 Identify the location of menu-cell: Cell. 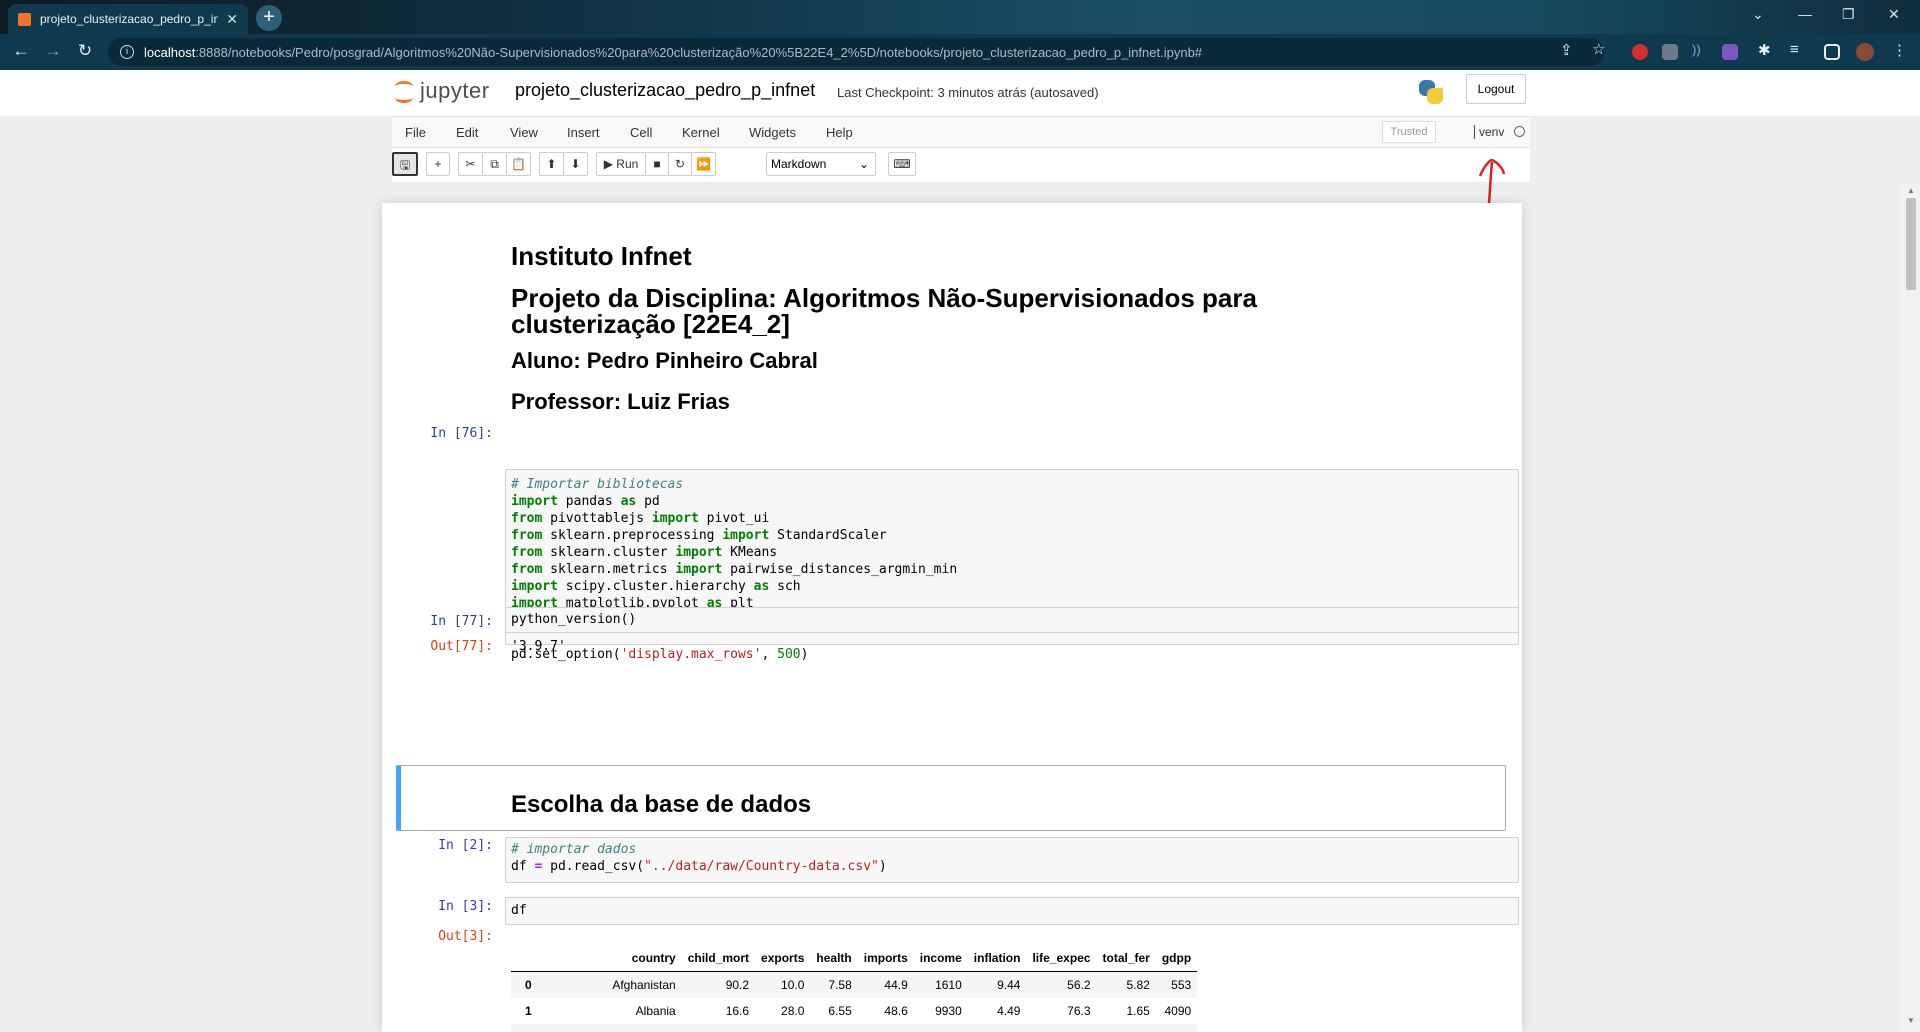
(641, 132).